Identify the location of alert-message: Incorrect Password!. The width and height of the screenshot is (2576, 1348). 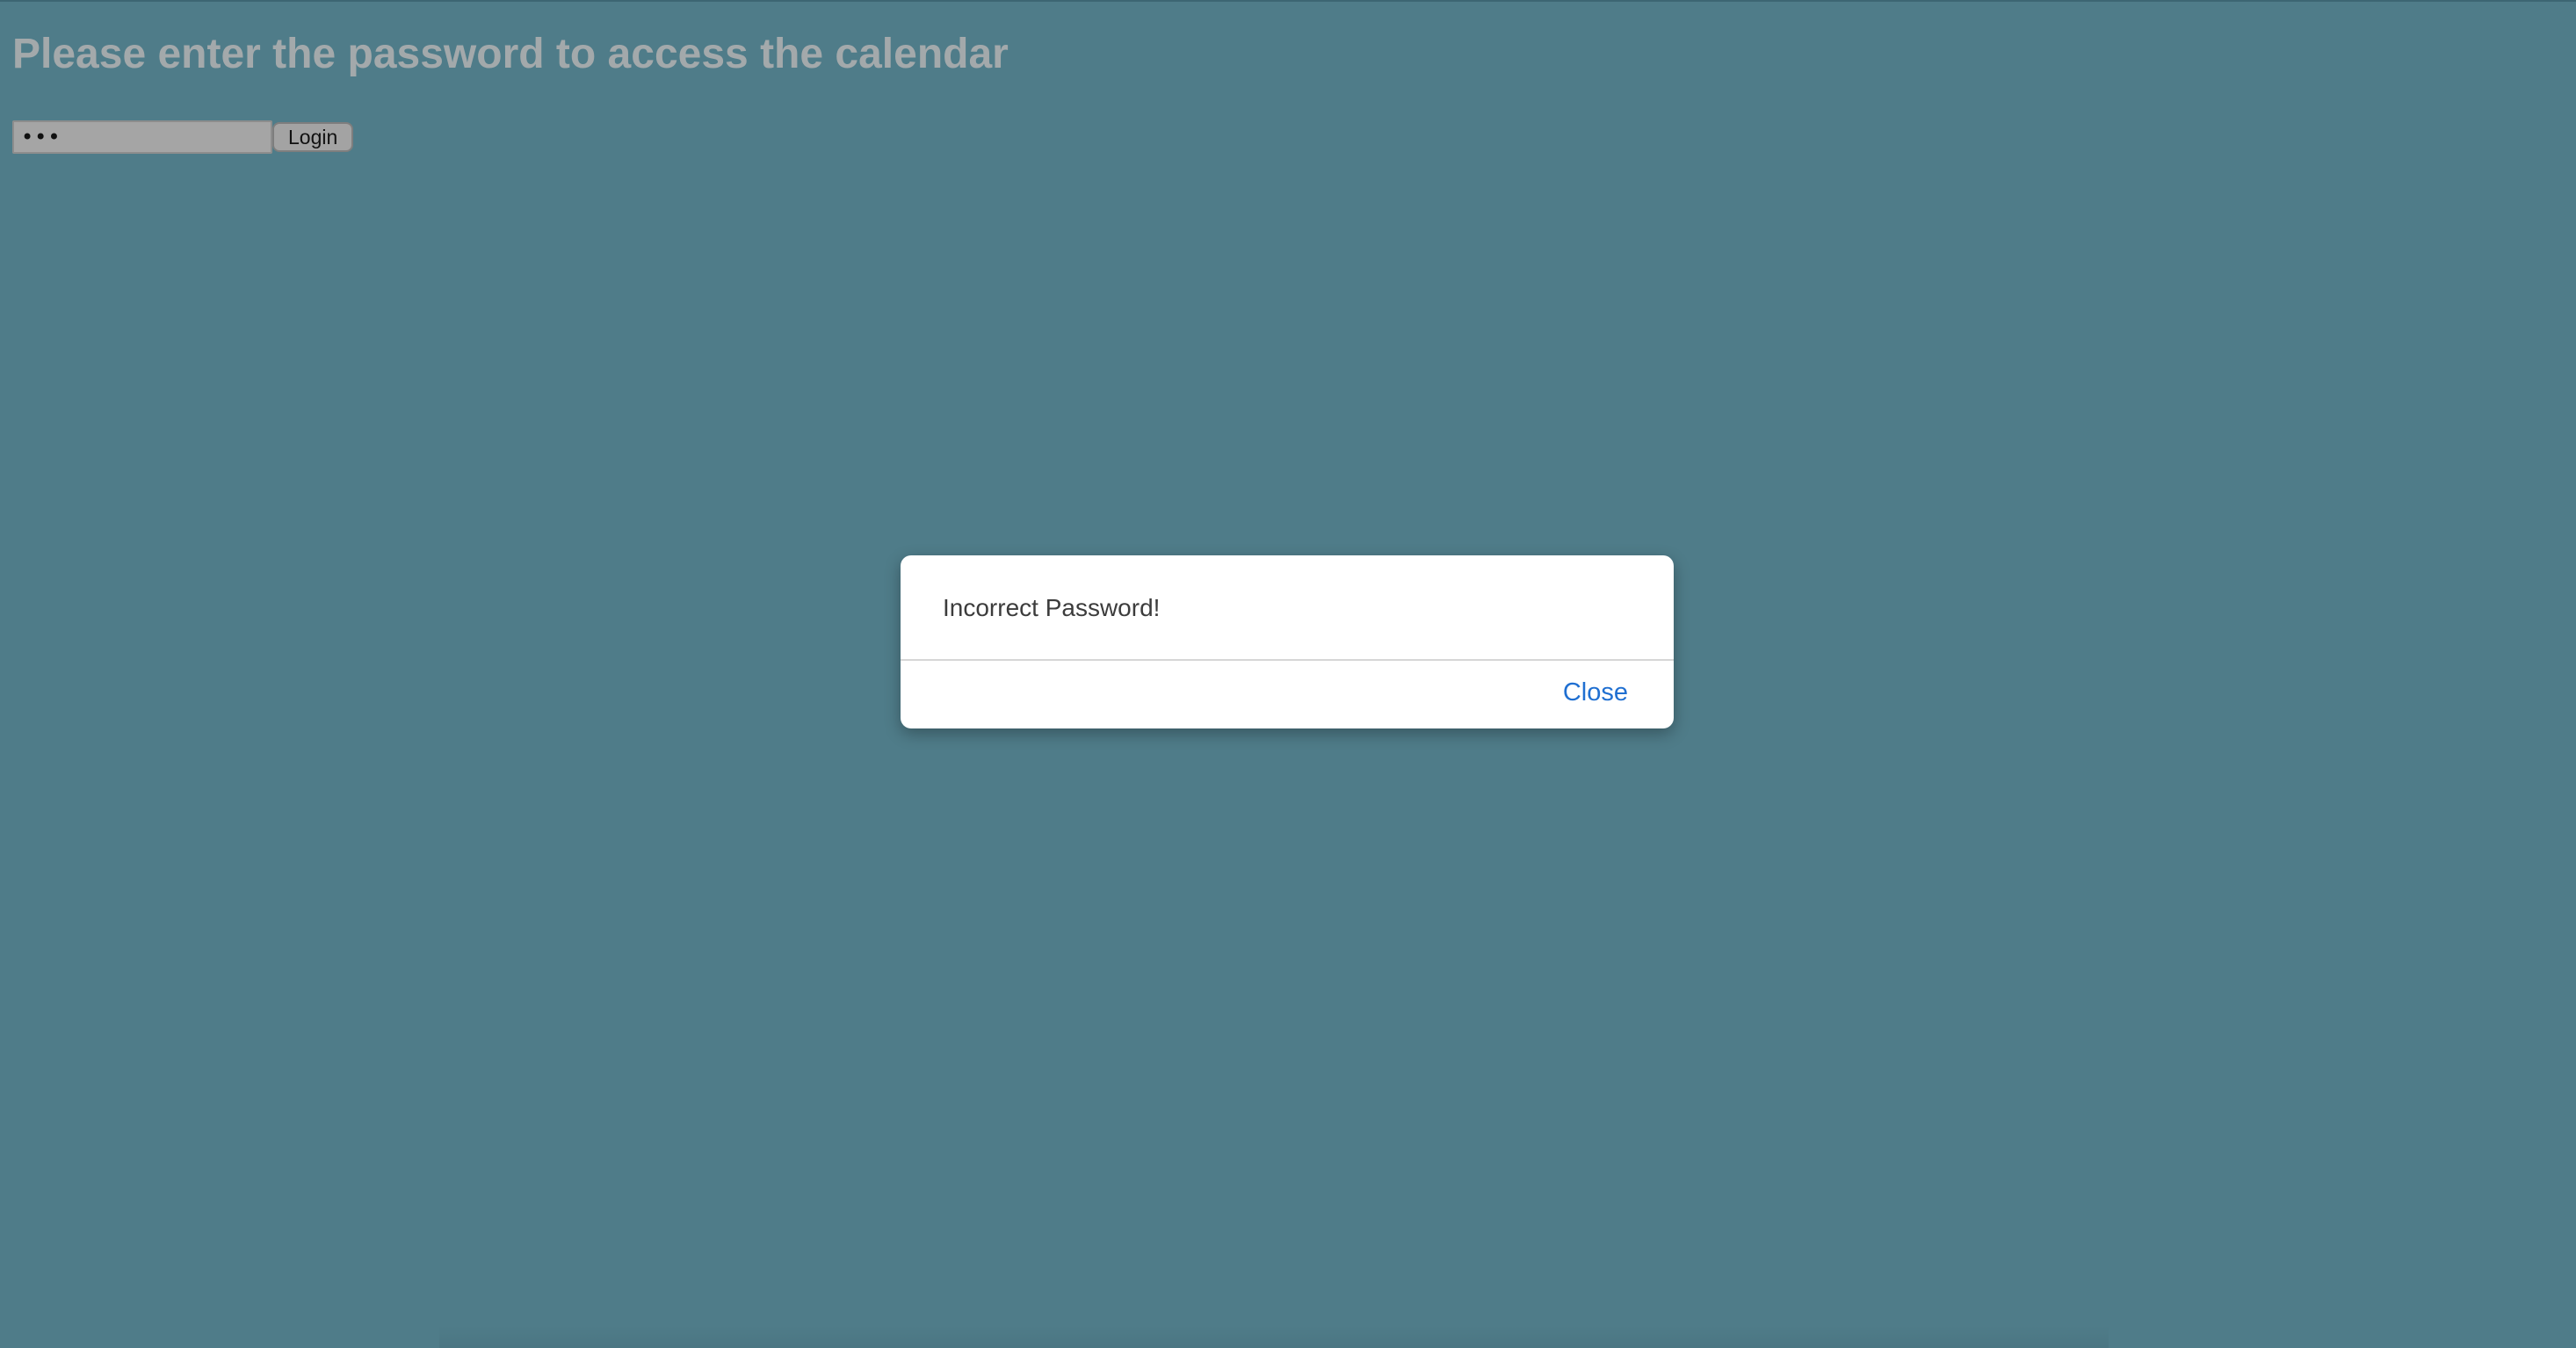
(1052, 607).